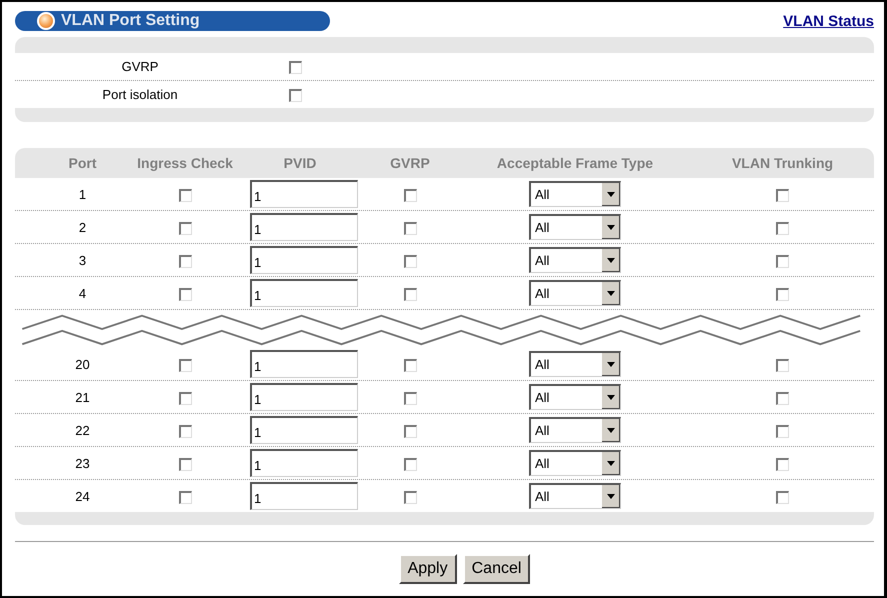 The image size is (887, 598). I want to click on column-header: Port, so click(82, 163).